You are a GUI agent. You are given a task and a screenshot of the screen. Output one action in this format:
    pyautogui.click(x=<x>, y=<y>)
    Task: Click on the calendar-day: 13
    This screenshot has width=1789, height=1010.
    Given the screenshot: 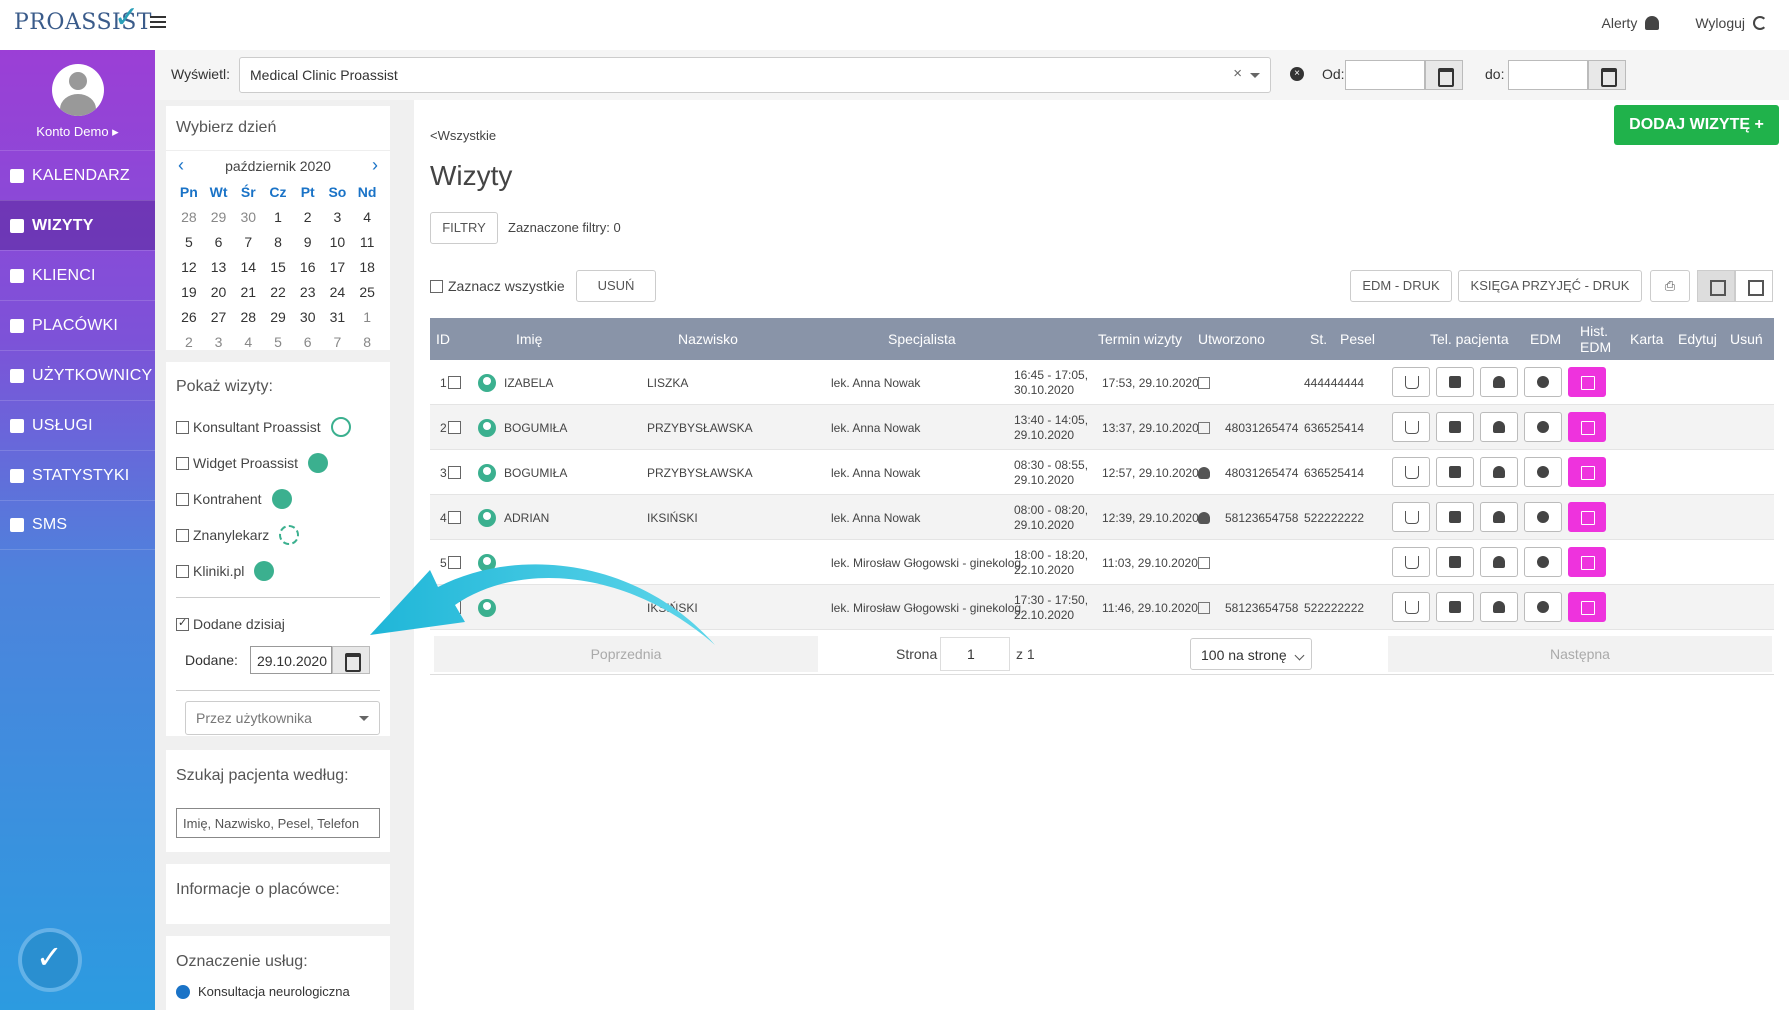 What is the action you would take?
    pyautogui.click(x=219, y=267)
    